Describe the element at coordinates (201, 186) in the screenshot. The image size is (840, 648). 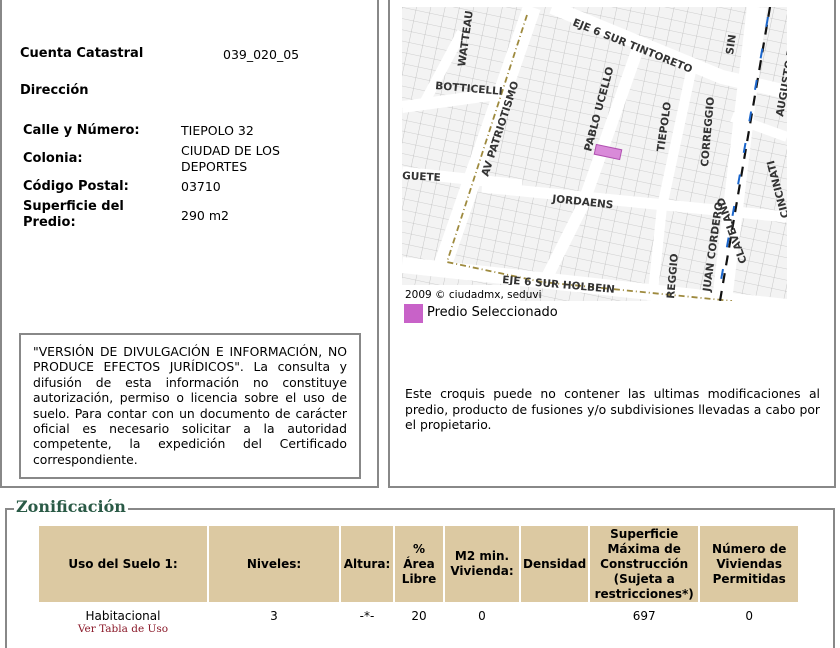
I see `cp-value: 03710` at that location.